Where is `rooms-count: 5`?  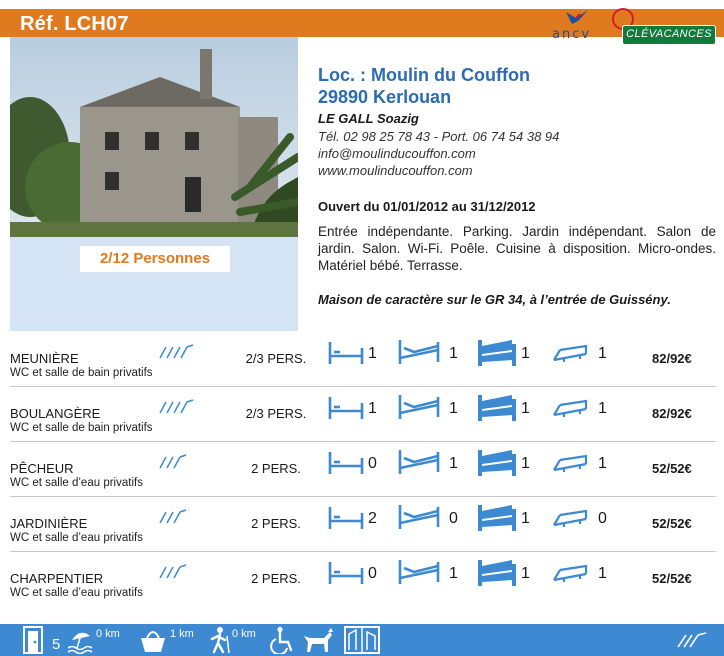
rooms-count: 5 is located at coordinates (56, 644).